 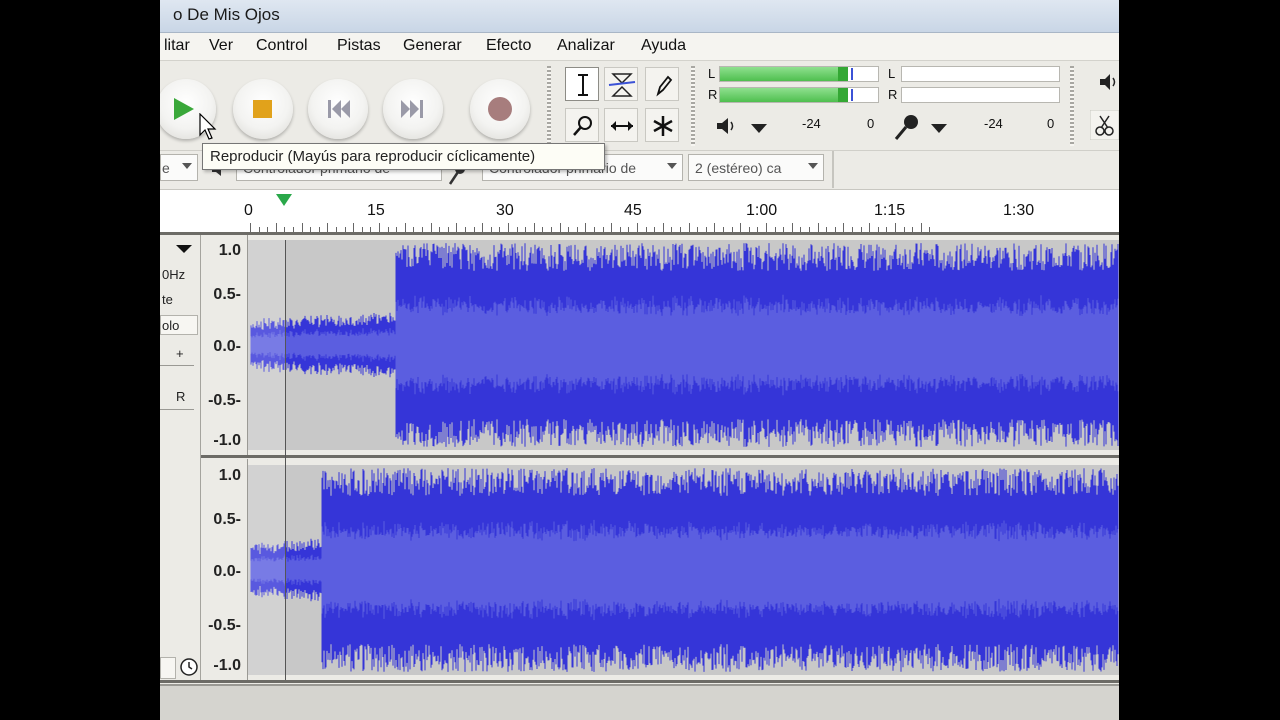 I want to click on gain-slider-label: +, so click(x=180, y=353).